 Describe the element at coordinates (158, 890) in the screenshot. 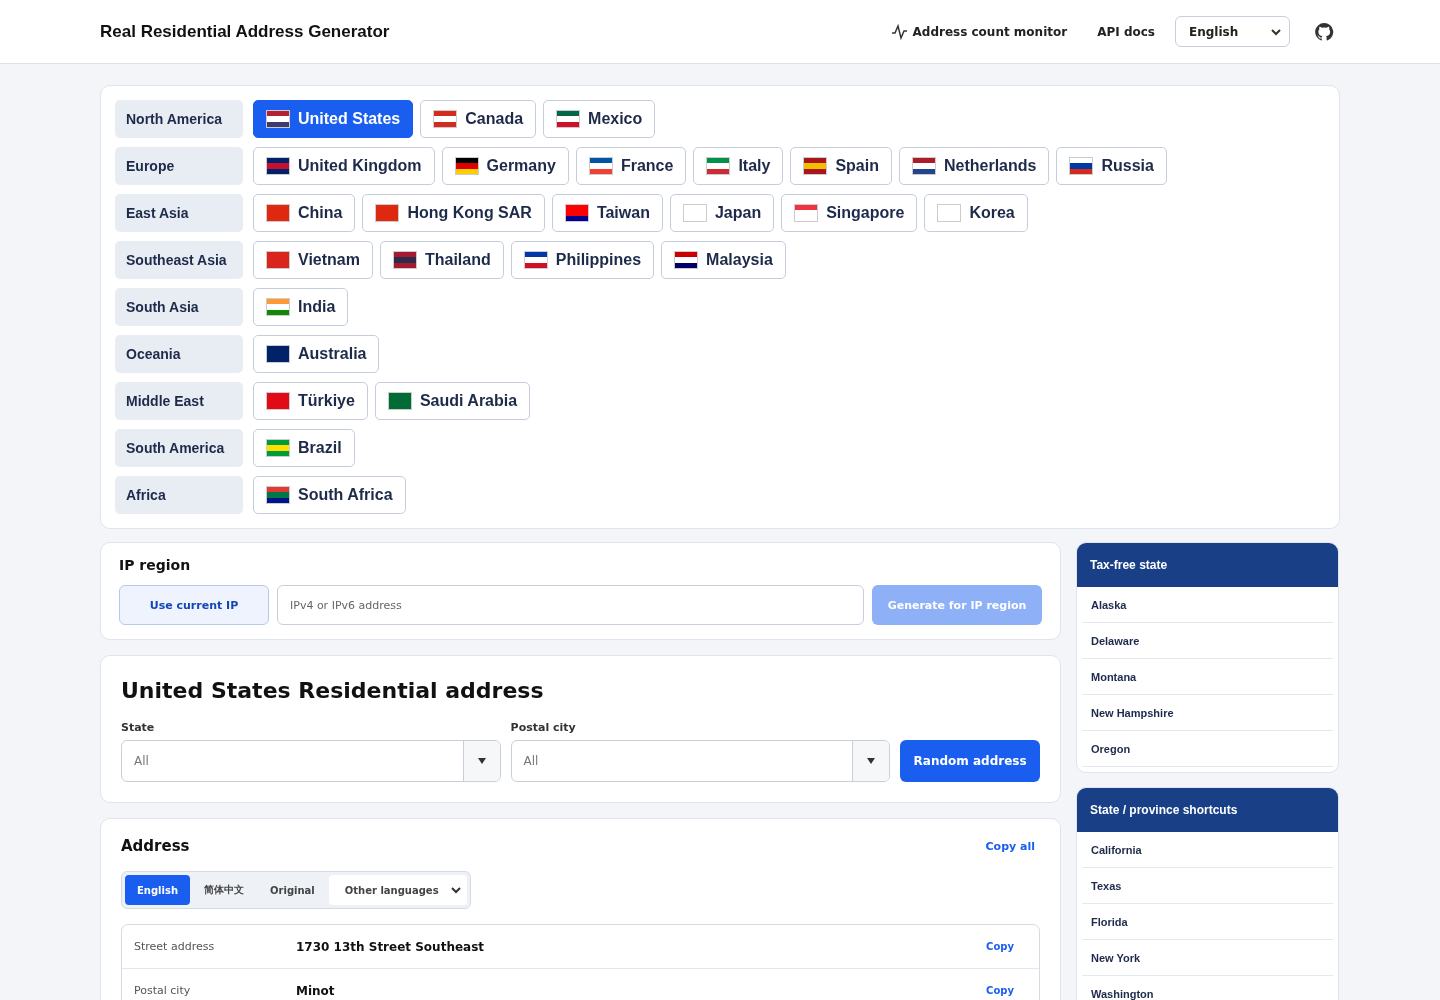

I see `language-tab: English` at that location.